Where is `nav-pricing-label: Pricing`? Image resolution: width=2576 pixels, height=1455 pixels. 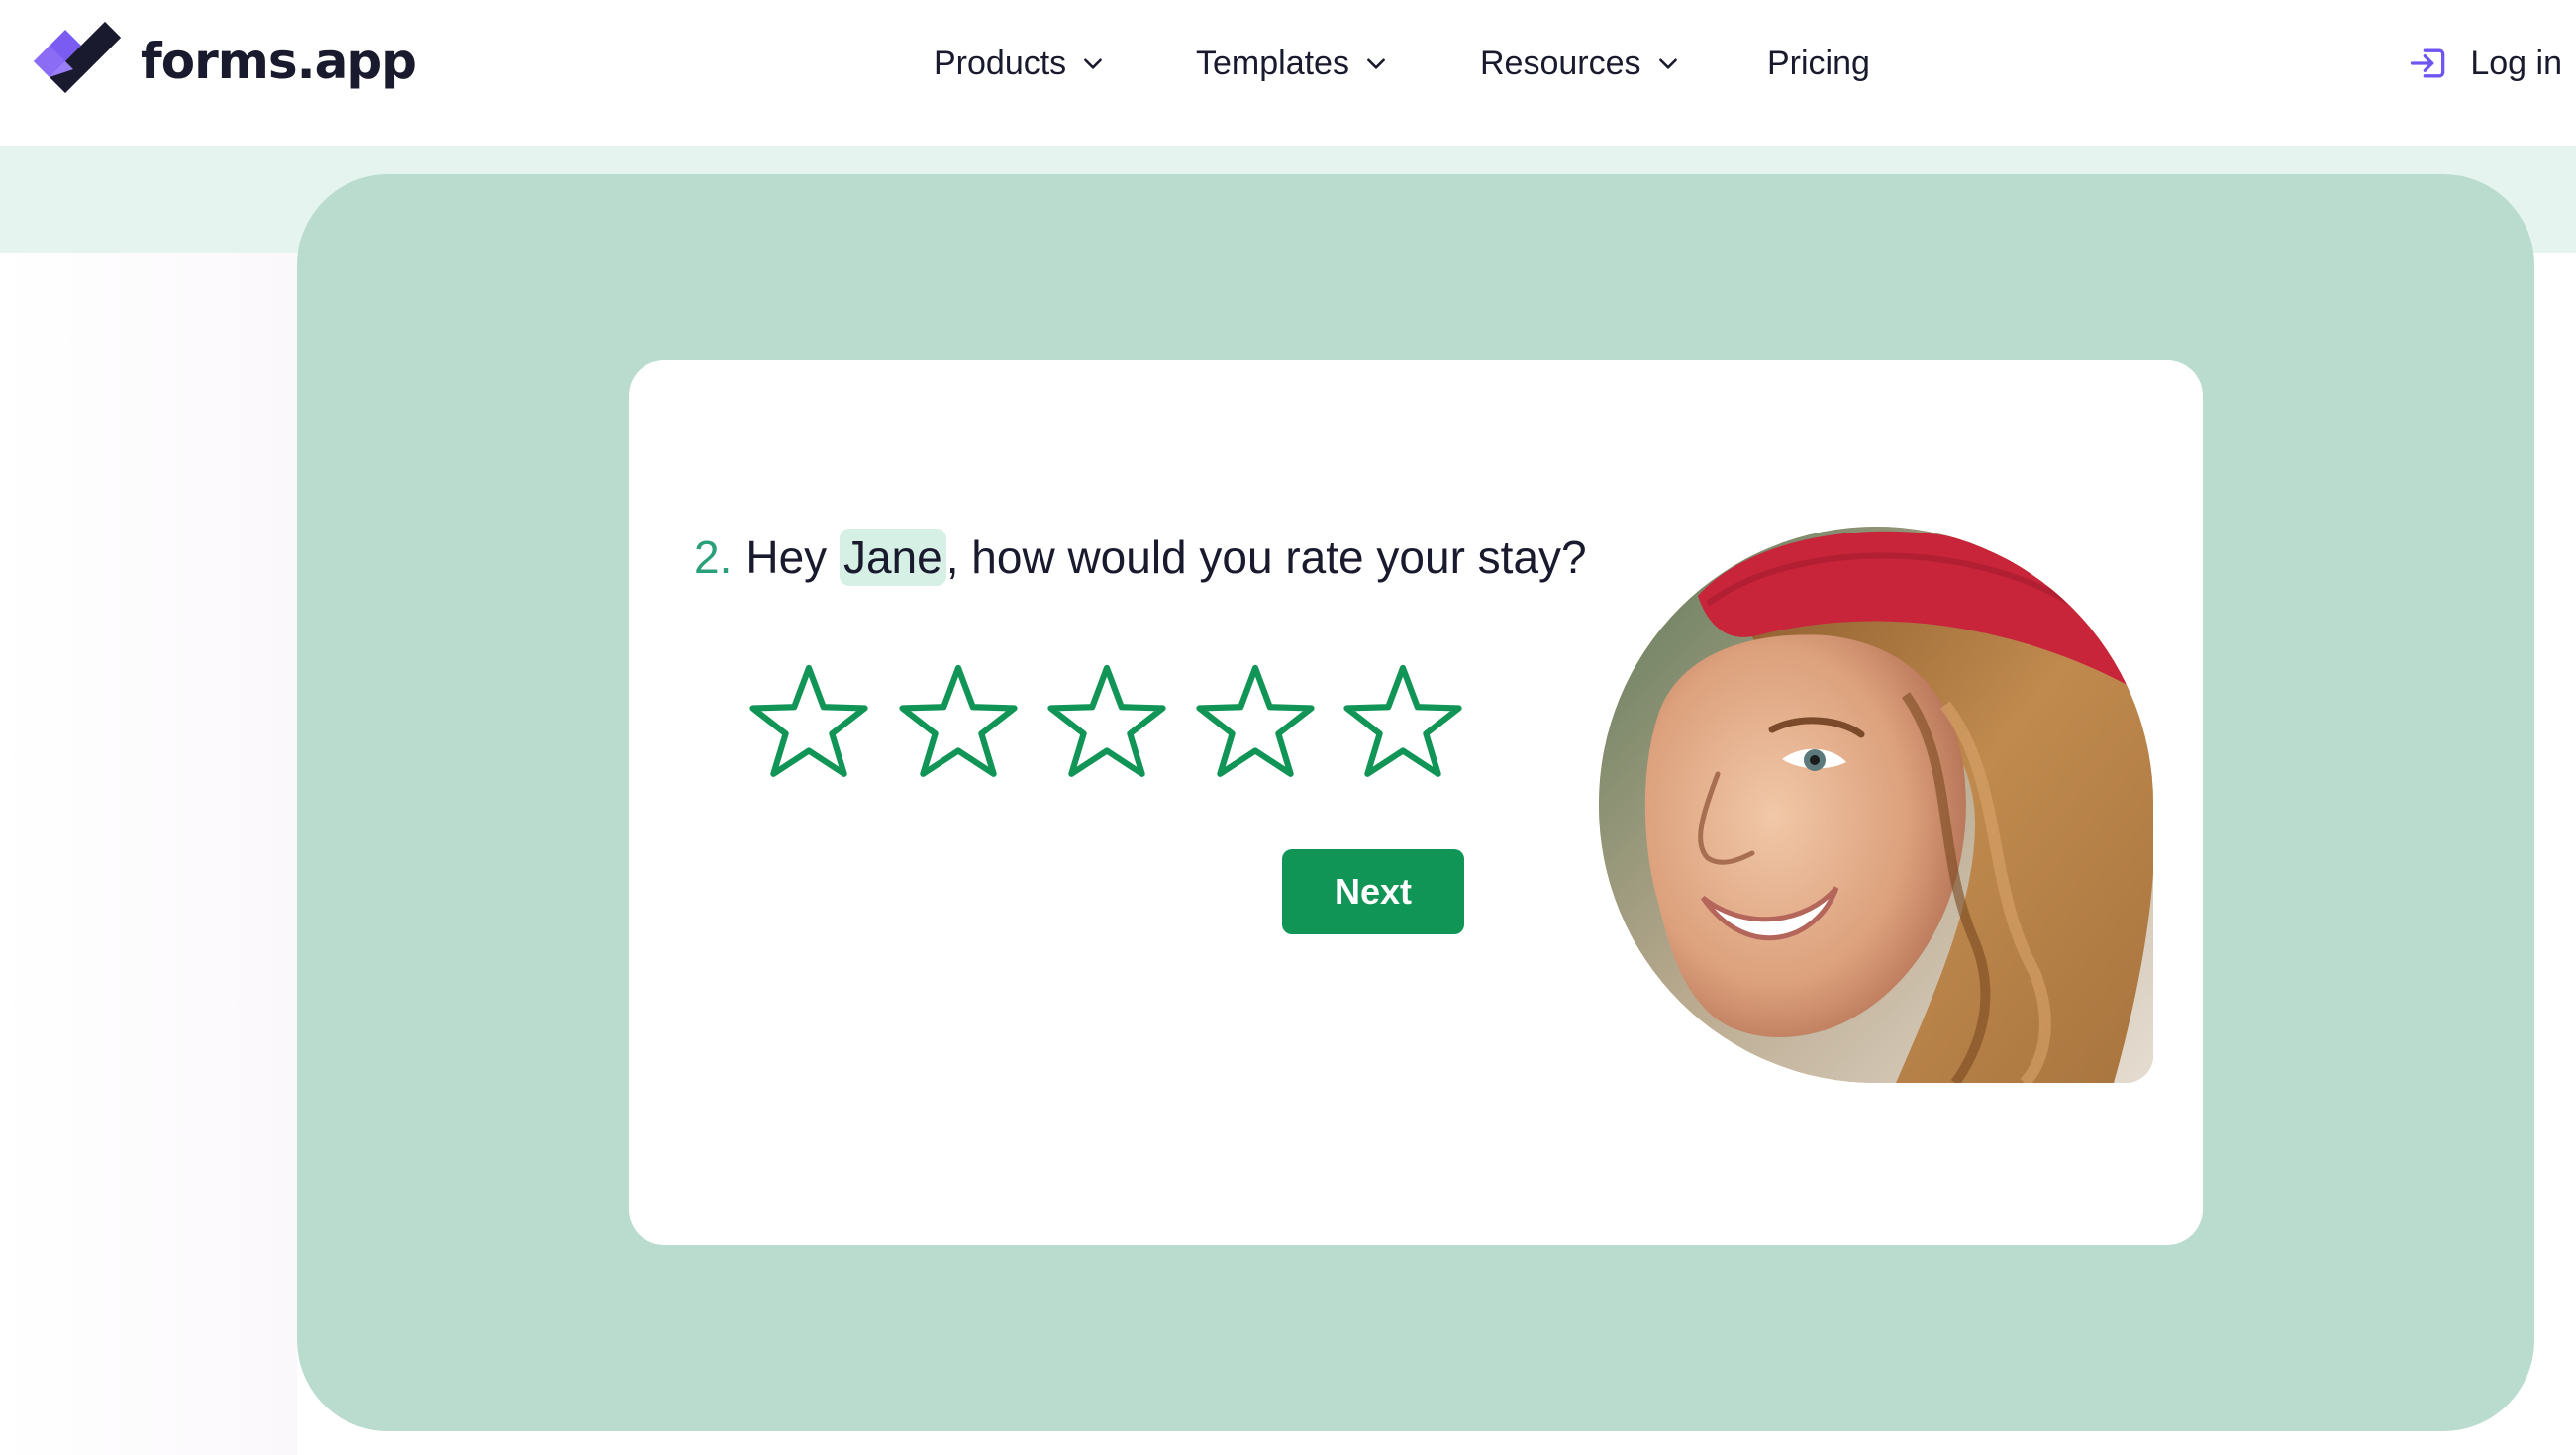 nav-pricing-label: Pricing is located at coordinates (1819, 63).